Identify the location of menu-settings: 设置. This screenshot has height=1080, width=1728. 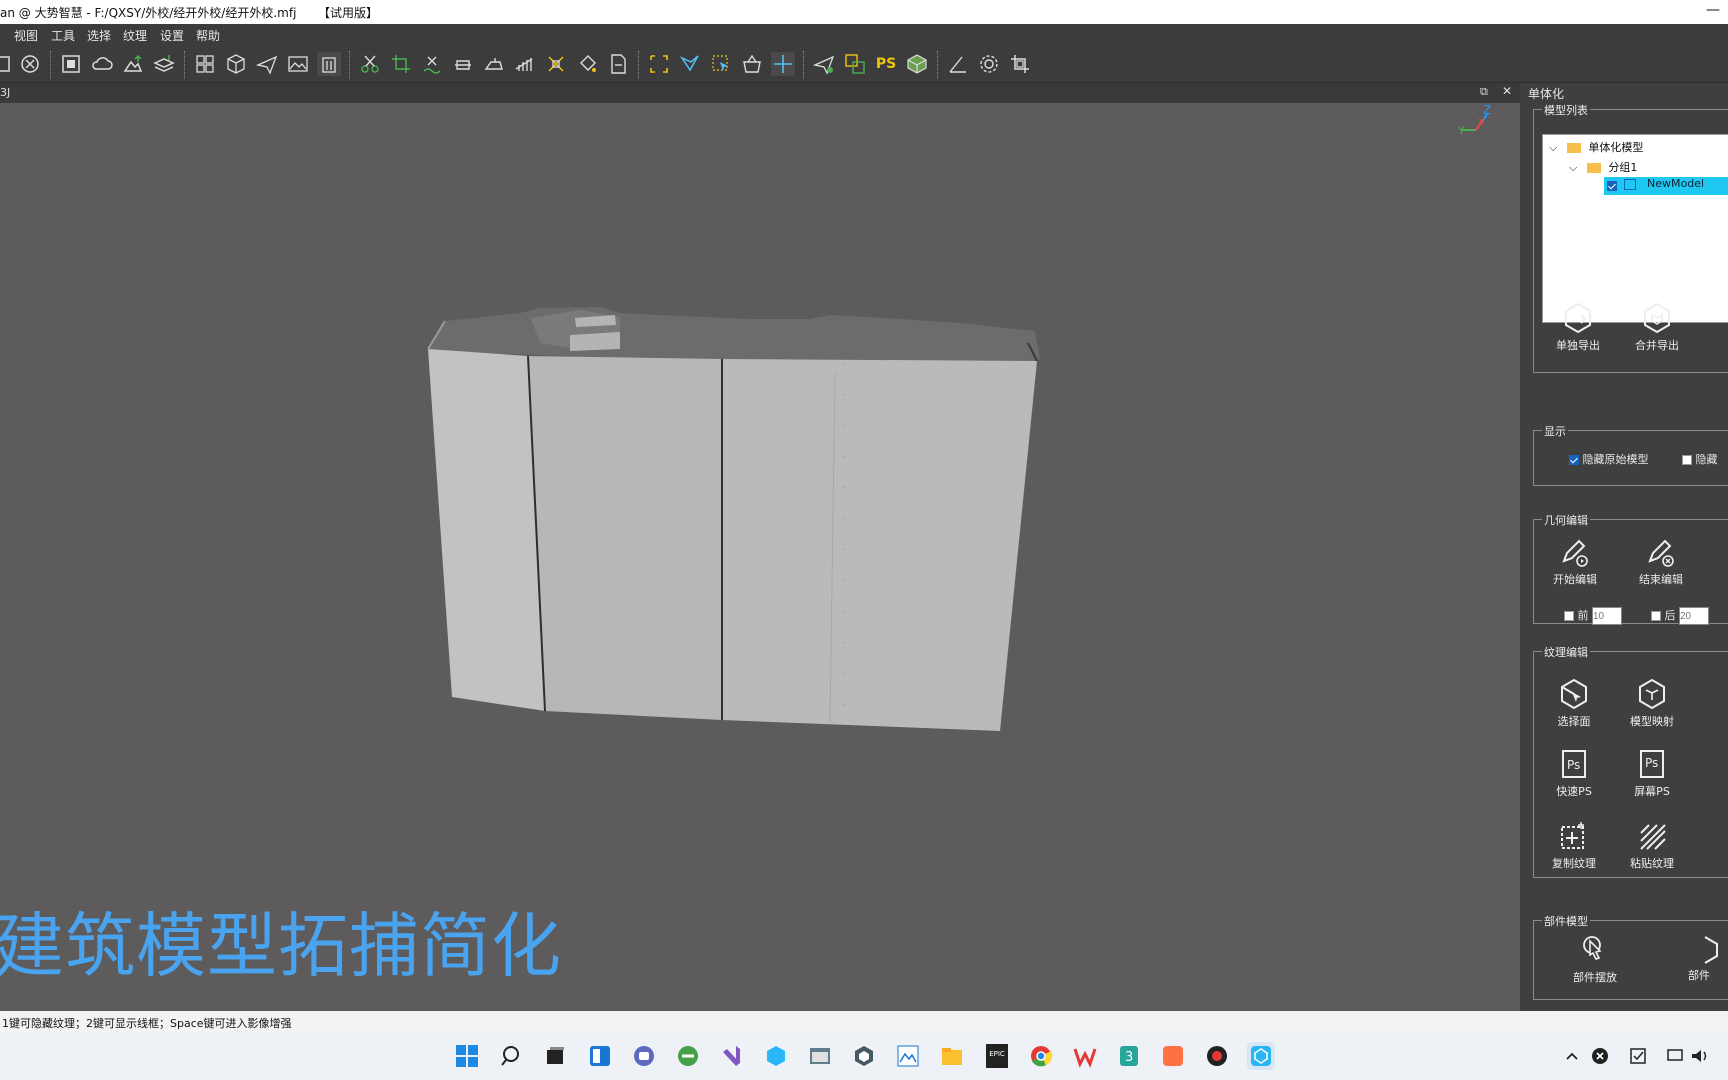
(172, 35).